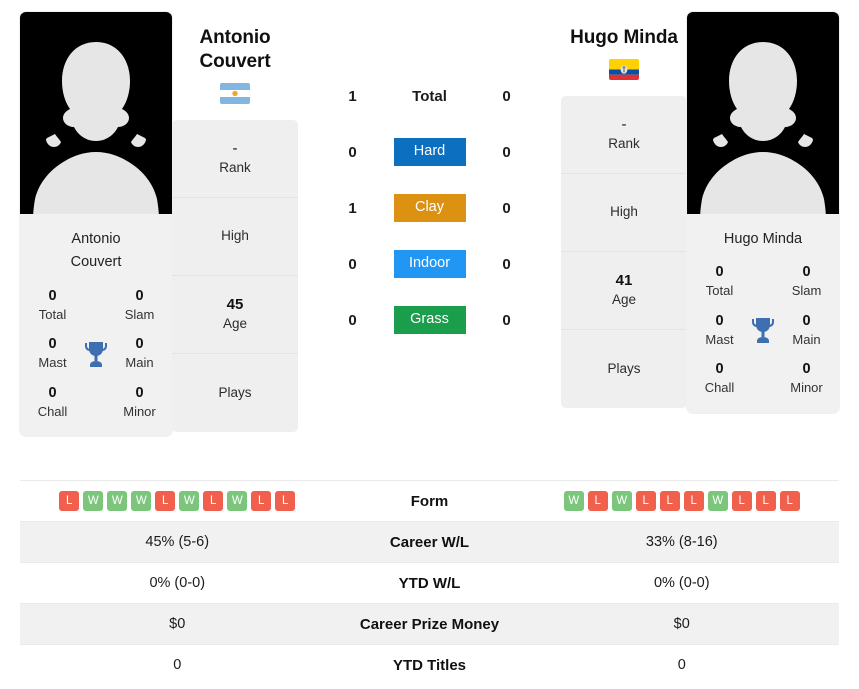 This screenshot has height=689, width=859. Describe the element at coordinates (52, 344) in the screenshot. I see `trophy-mast-value-left: 0` at that location.